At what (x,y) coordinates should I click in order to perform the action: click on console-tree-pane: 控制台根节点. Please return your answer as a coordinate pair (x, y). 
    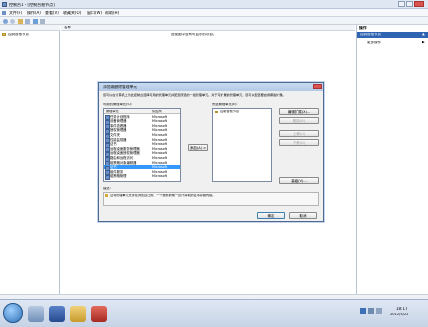
    Looking at the image, I should click on (30, 159).